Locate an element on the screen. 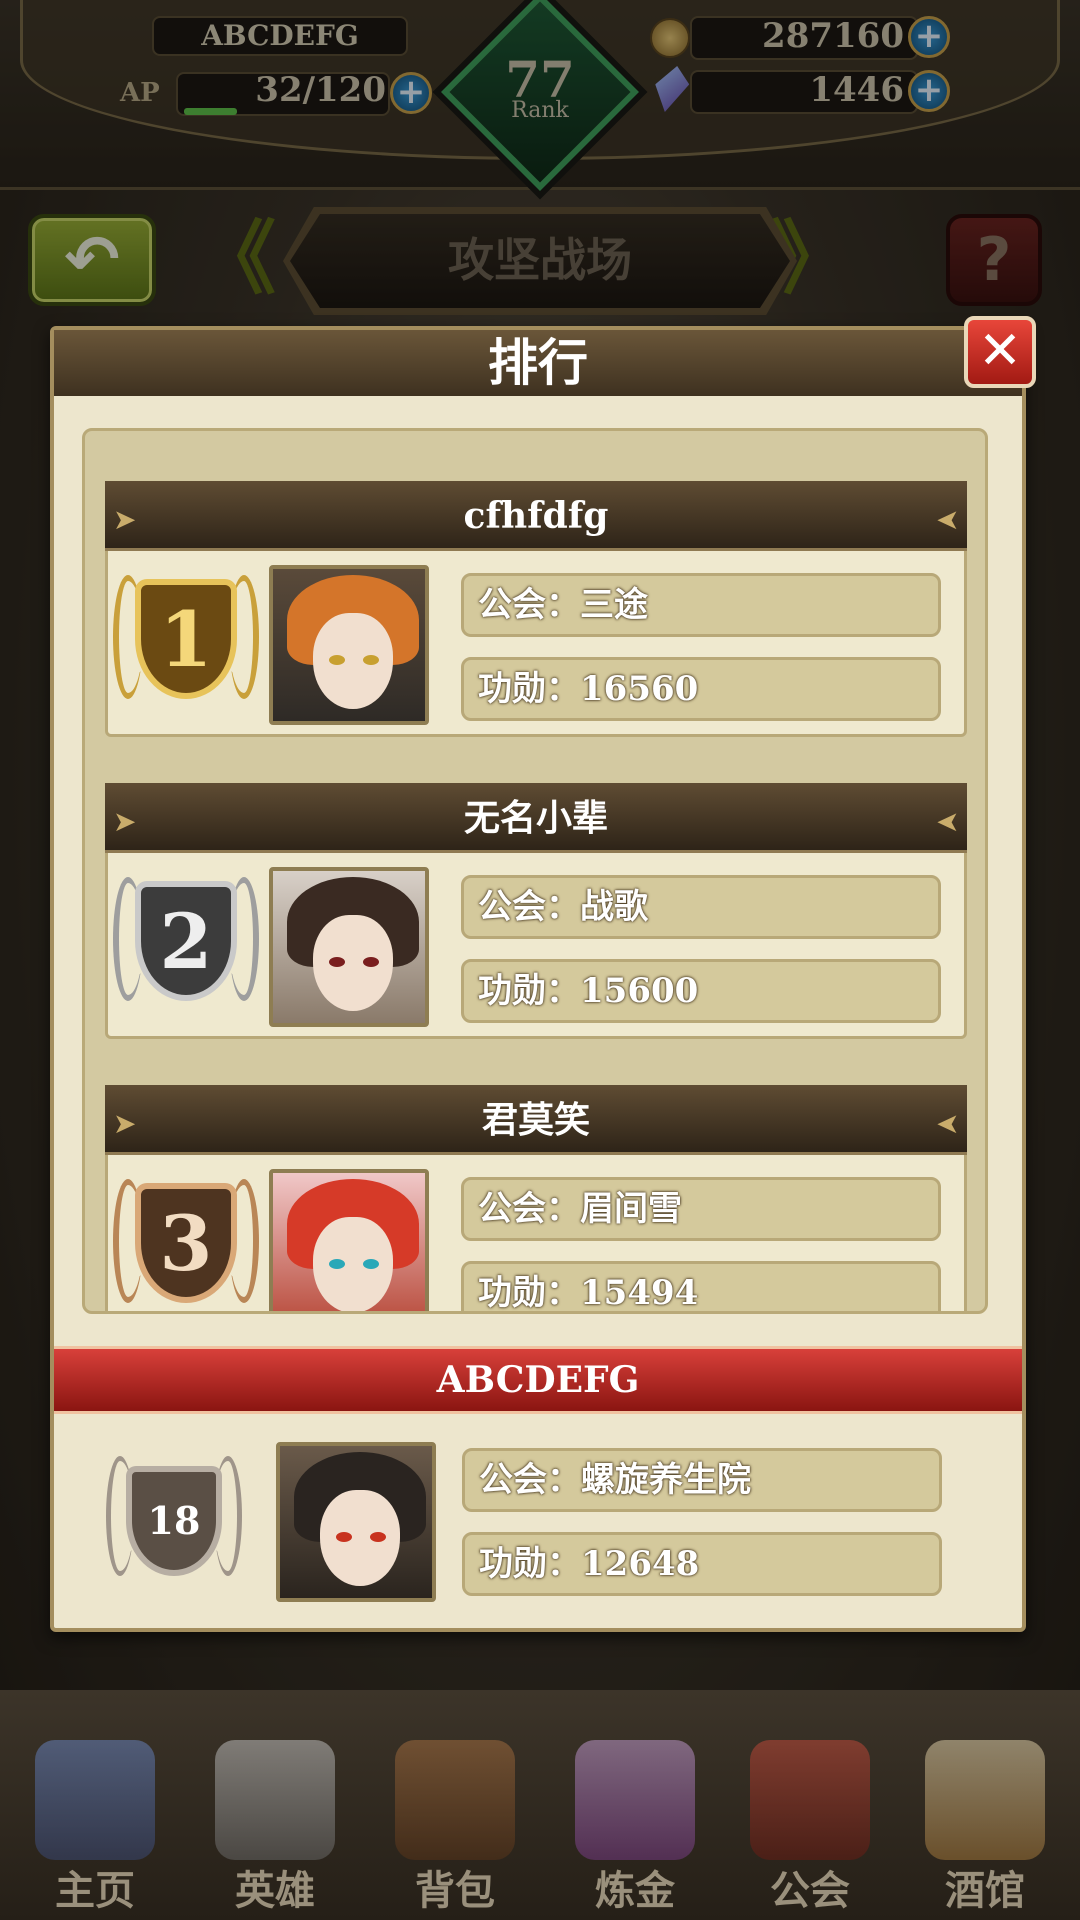 Image resolution: width=1080 pixels, height=1920 pixels. ranking-entry: ➤ ➤ 无名小辈 2 公会：战歌 功勋：15600 is located at coordinates (536, 911).